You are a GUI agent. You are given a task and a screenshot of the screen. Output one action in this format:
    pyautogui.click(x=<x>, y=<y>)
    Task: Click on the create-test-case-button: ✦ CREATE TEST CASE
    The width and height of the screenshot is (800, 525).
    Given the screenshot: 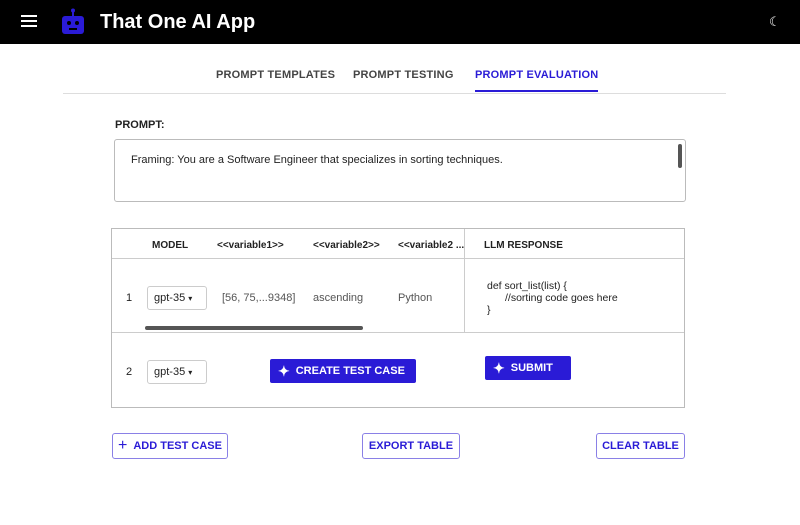 What is the action you would take?
    pyautogui.click(x=343, y=371)
    